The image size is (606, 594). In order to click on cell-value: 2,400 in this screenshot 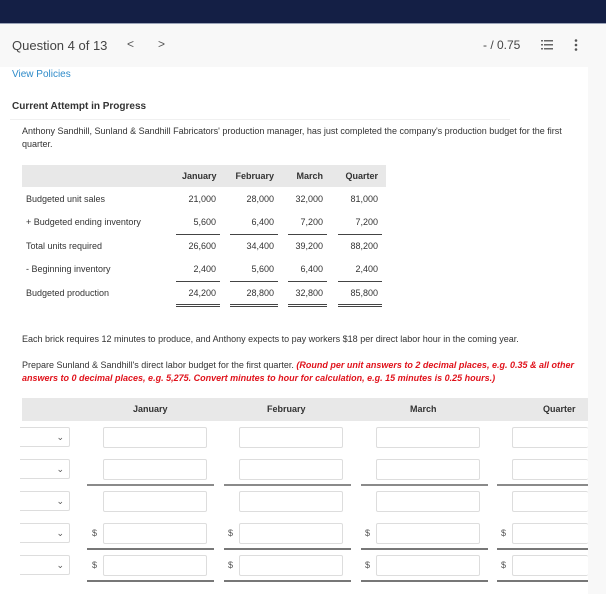, I will do `click(366, 269)`.